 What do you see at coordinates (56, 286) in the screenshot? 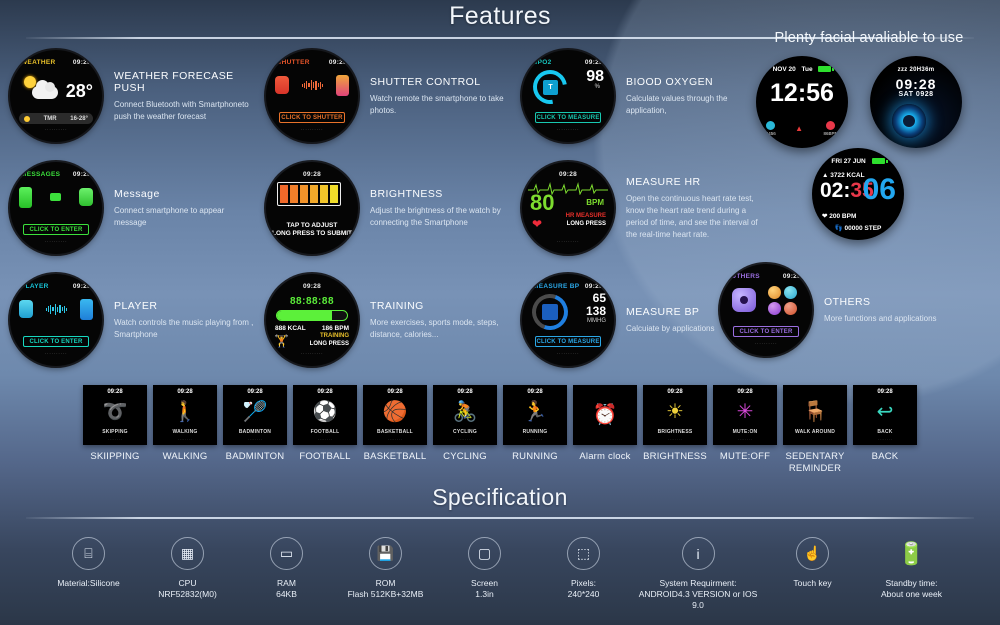
I see `watch-topbar: PLAYER 09:28` at bounding box center [56, 286].